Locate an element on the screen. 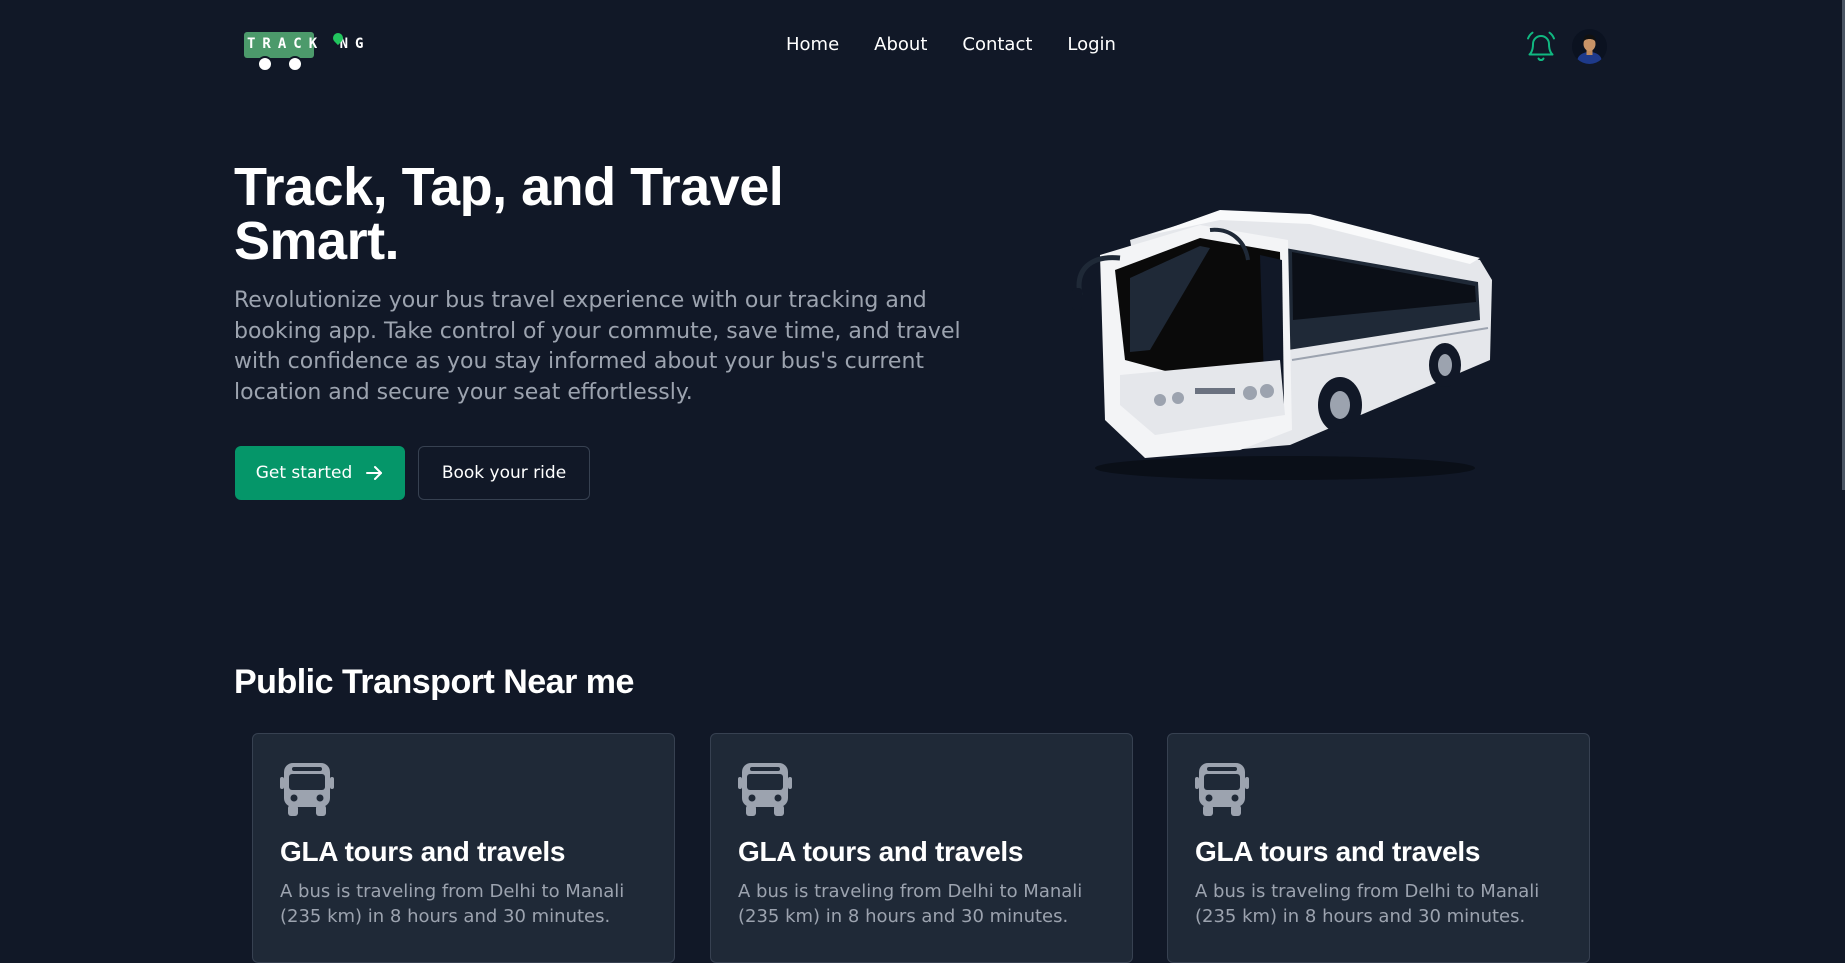  book-ride-button: Book your ride is located at coordinates (504, 473).